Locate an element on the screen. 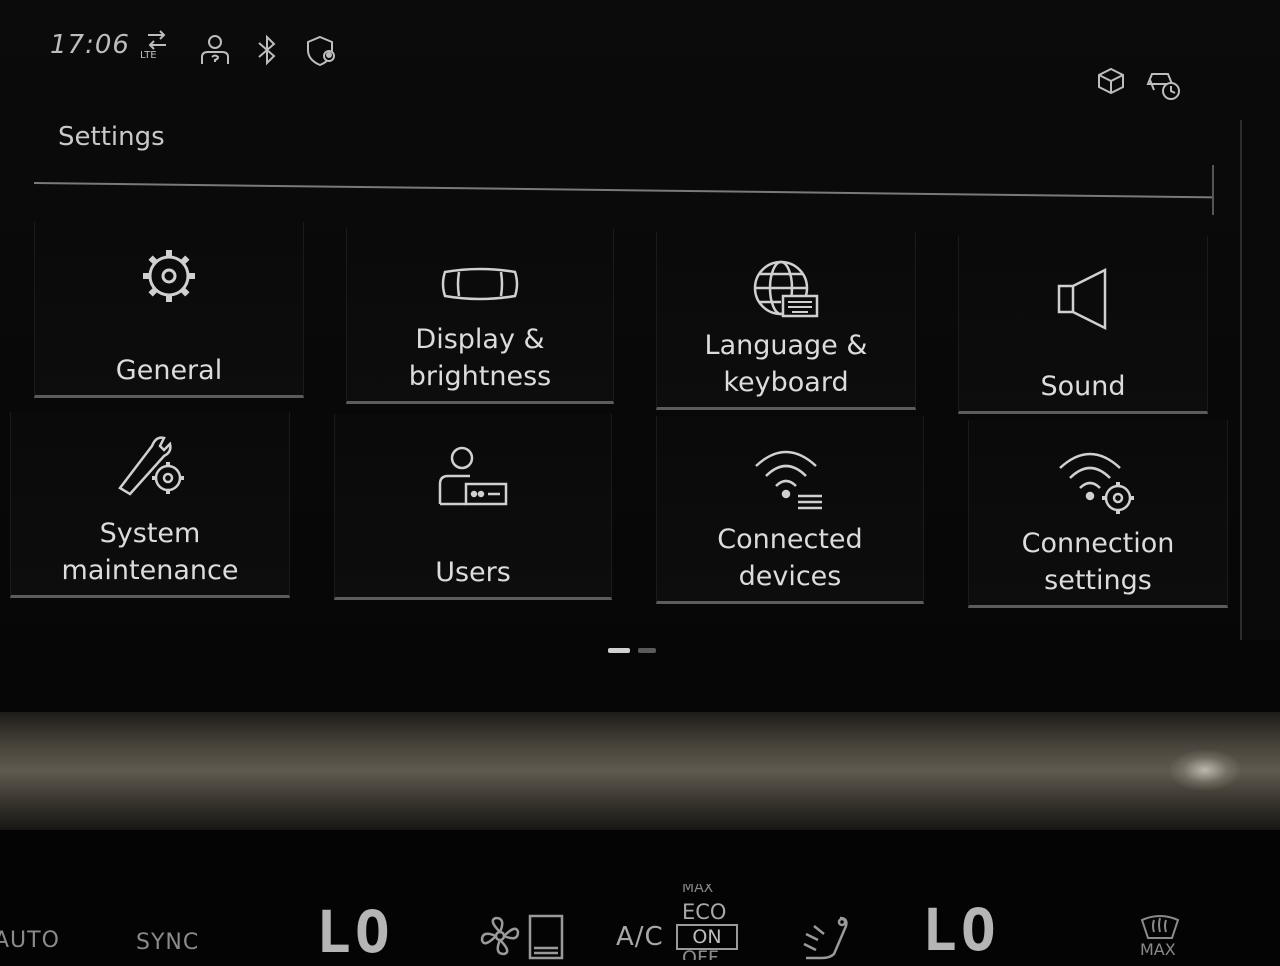 The width and height of the screenshot is (1280, 966). screen-bezel is located at coordinates (640, 771).